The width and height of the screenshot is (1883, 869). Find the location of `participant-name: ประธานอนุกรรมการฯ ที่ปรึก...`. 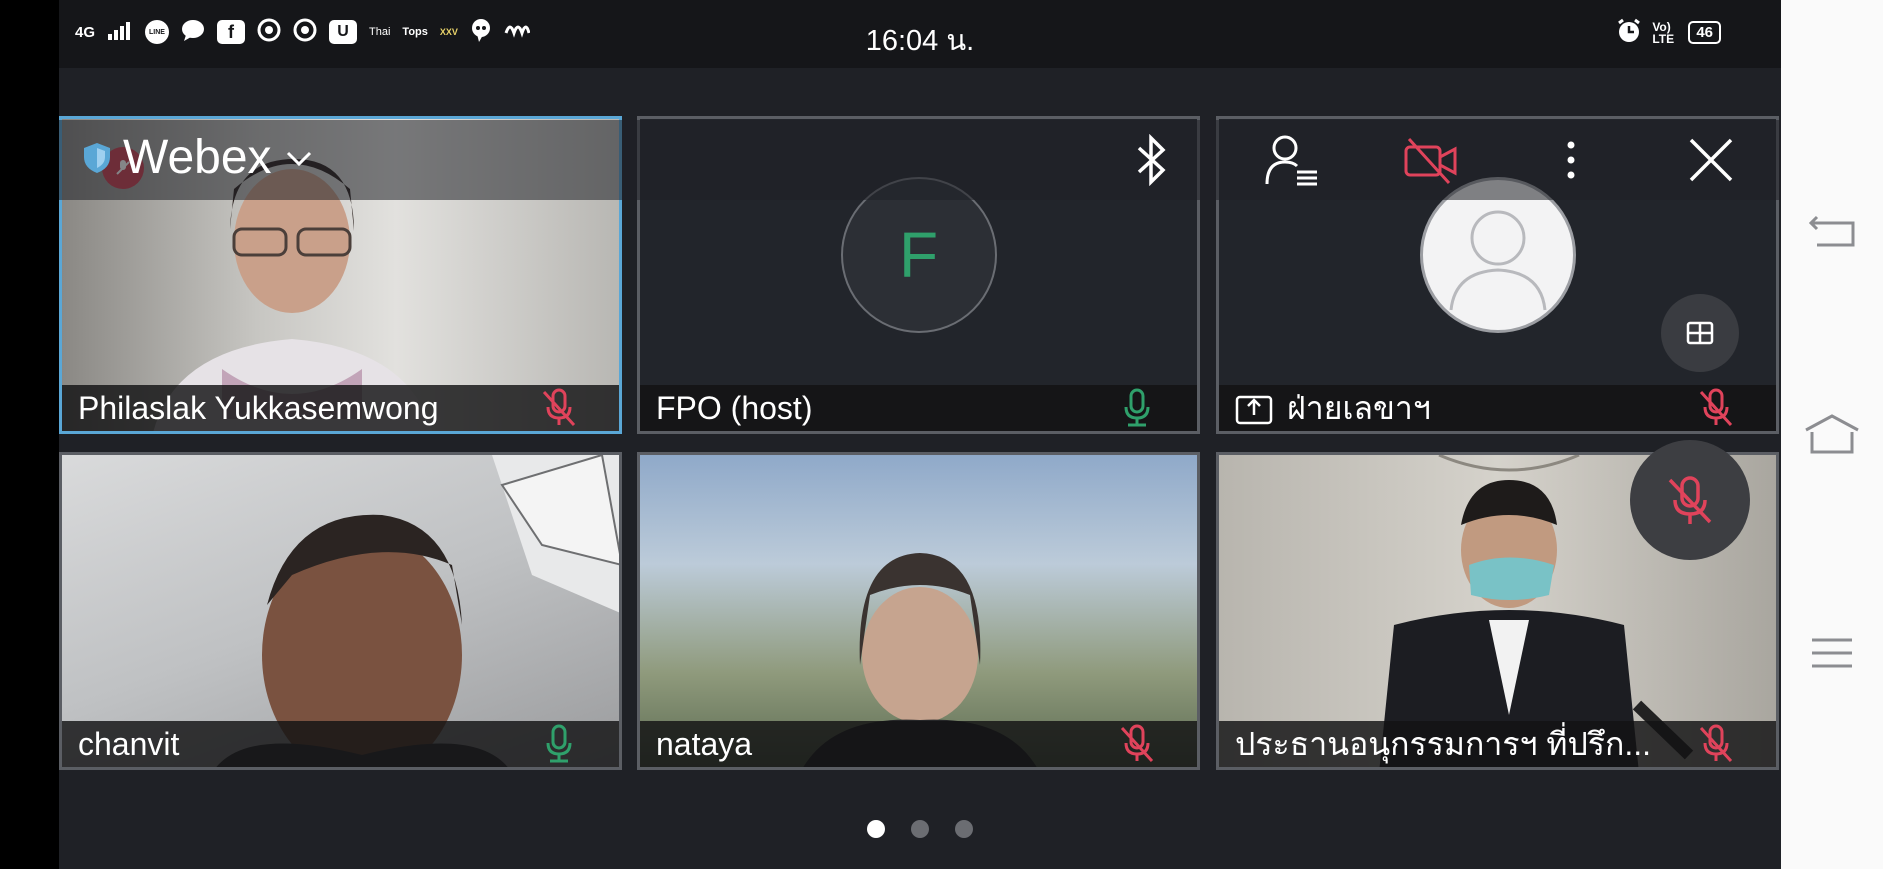

participant-name: ประธานอนุกรรมการฯ ที่ปรึก... is located at coordinates (1497, 744).